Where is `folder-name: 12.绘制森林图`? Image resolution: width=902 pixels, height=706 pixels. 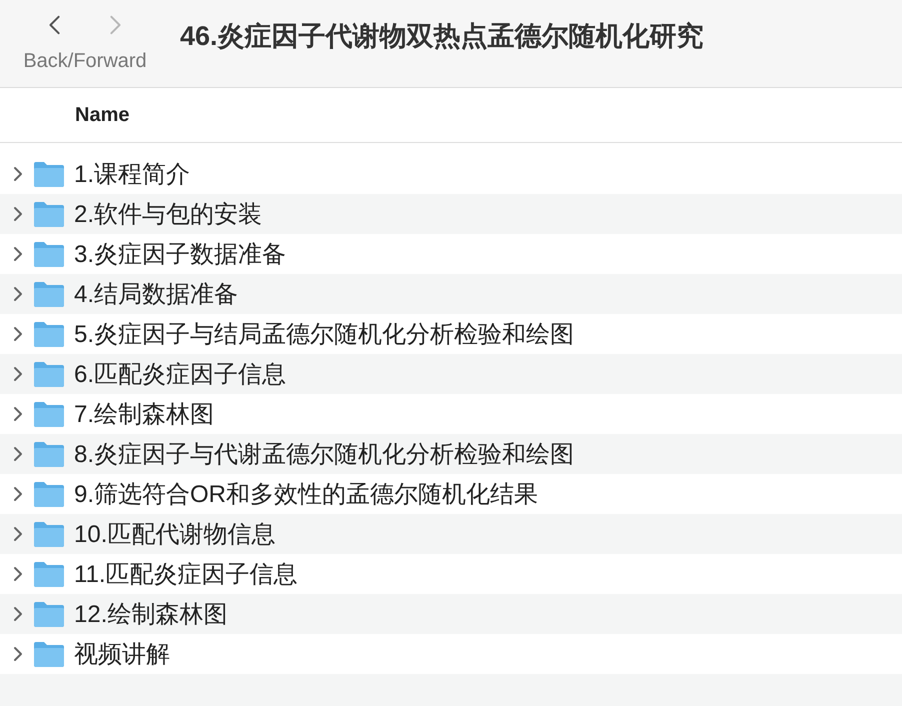 folder-name: 12.绘制森林图 is located at coordinates (151, 614).